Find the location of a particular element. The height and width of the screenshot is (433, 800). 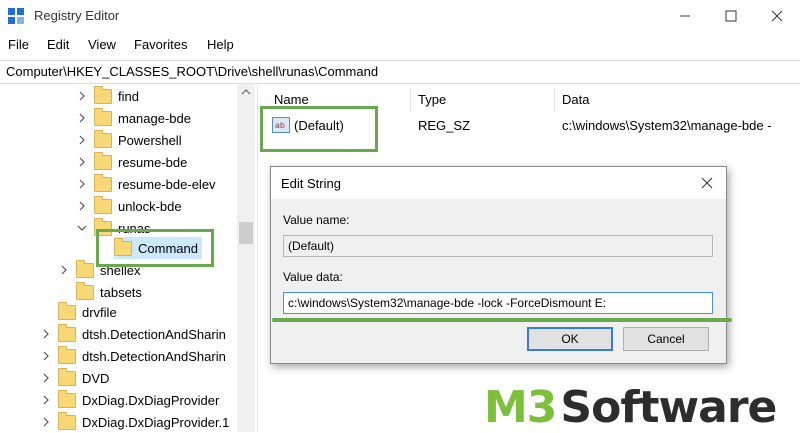

close-button is located at coordinates (777, 16).